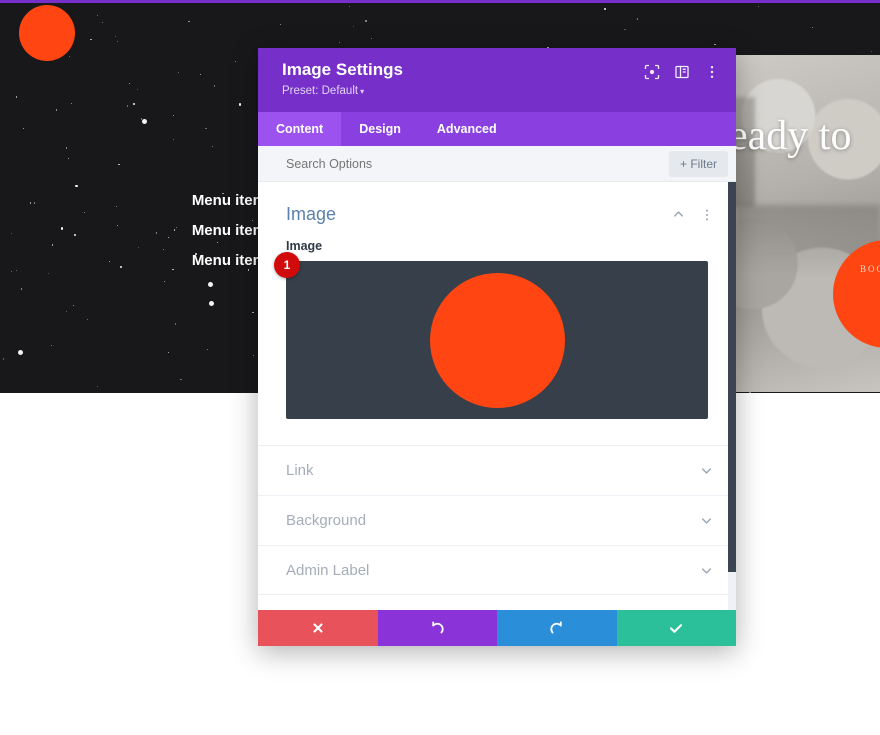 Image resolution: width=880 pixels, height=735 pixels. I want to click on preview-shape, so click(497, 340).